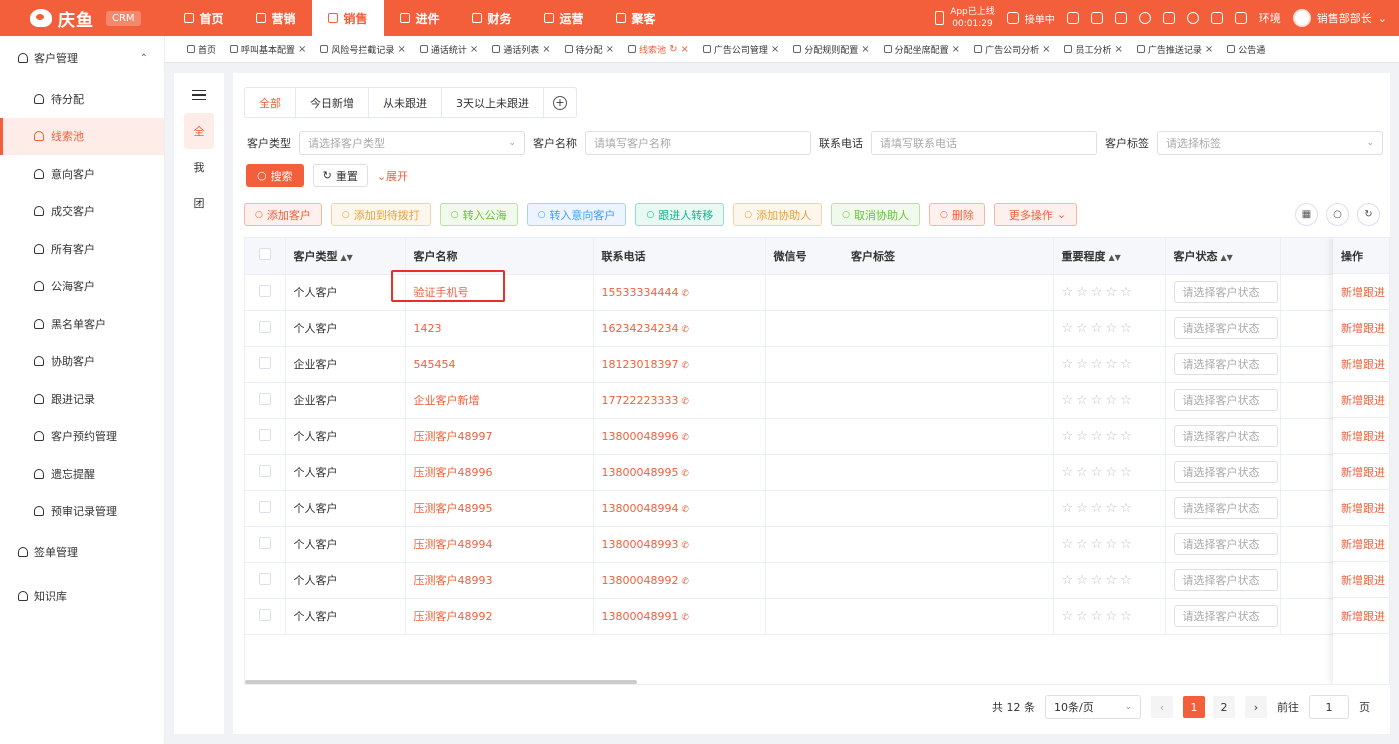 The image size is (1399, 744). I want to click on sidebar-item-2: 意向客户, so click(82, 174).